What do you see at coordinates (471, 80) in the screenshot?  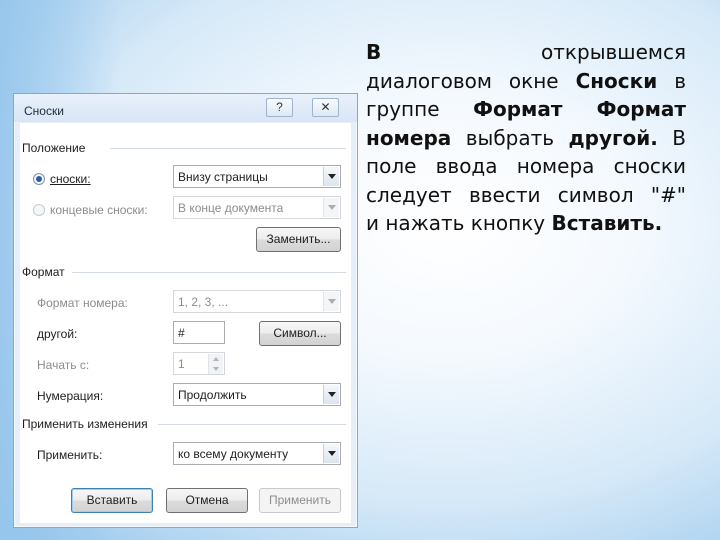 I see `instruction-text-part: диалоговом окне` at bounding box center [471, 80].